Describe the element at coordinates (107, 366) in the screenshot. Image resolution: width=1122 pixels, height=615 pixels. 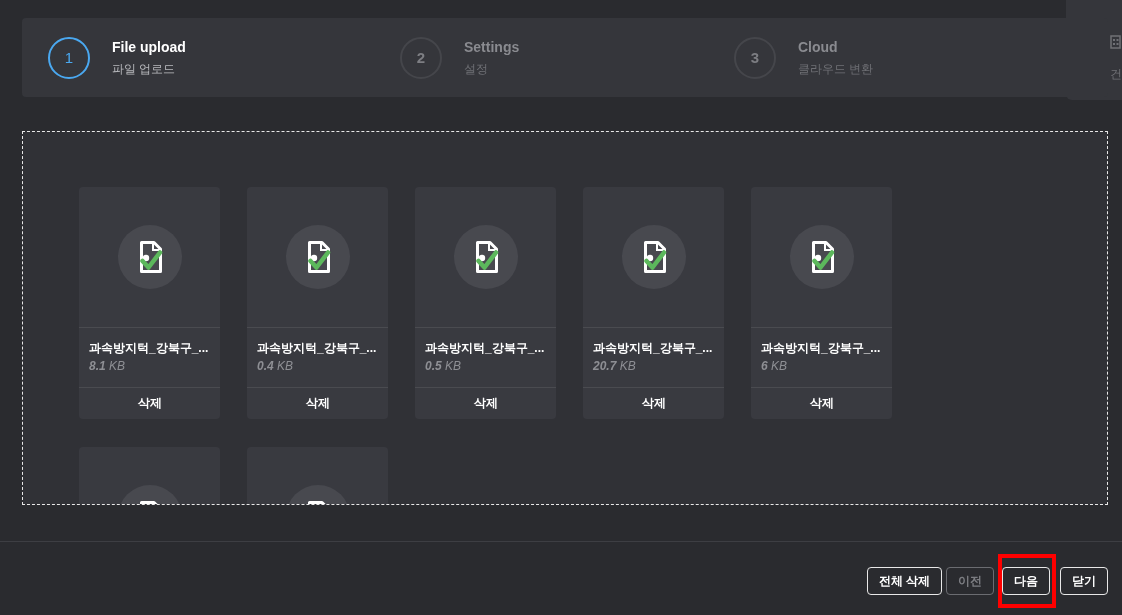
I see `file-size: 8.1 KB` at that location.